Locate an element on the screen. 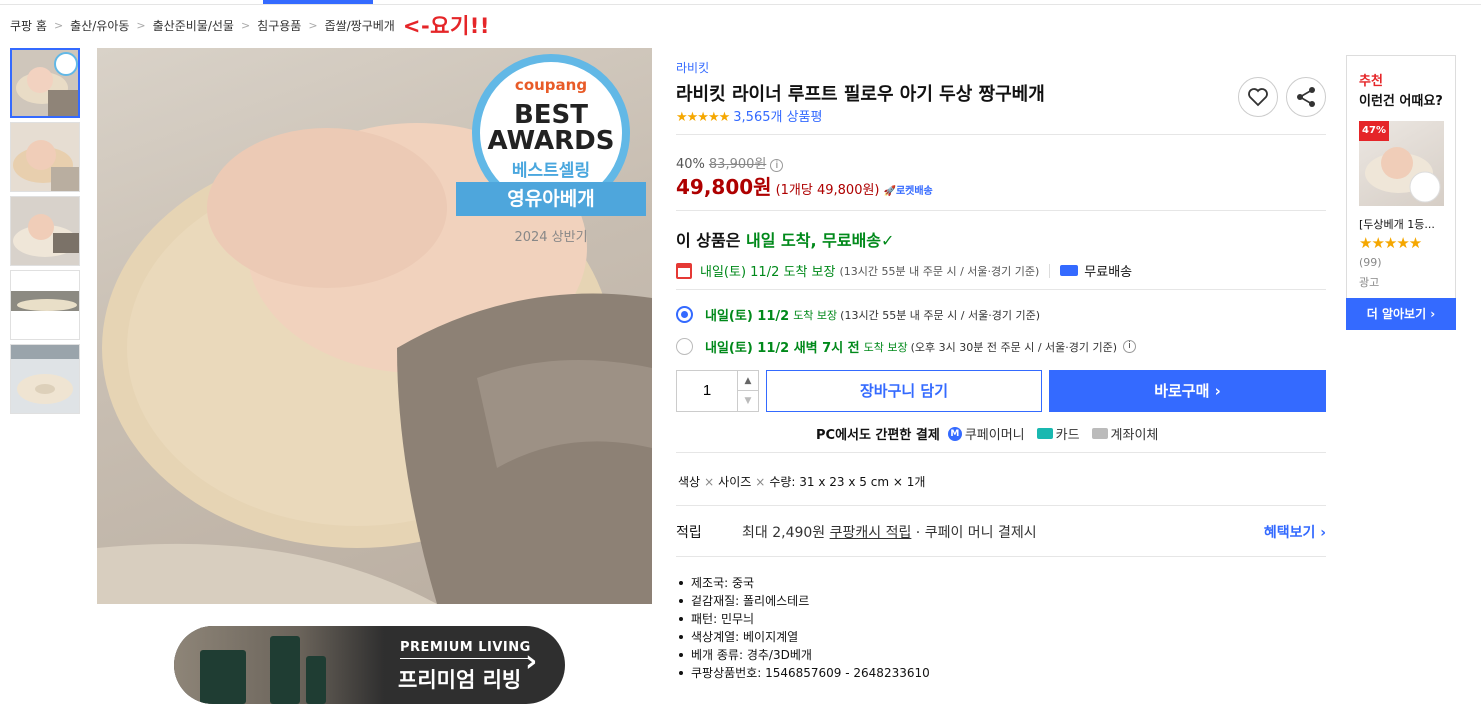 Image resolution: width=1481 pixels, height=720 pixels. badge-line2: AWARDS is located at coordinates (551, 141).